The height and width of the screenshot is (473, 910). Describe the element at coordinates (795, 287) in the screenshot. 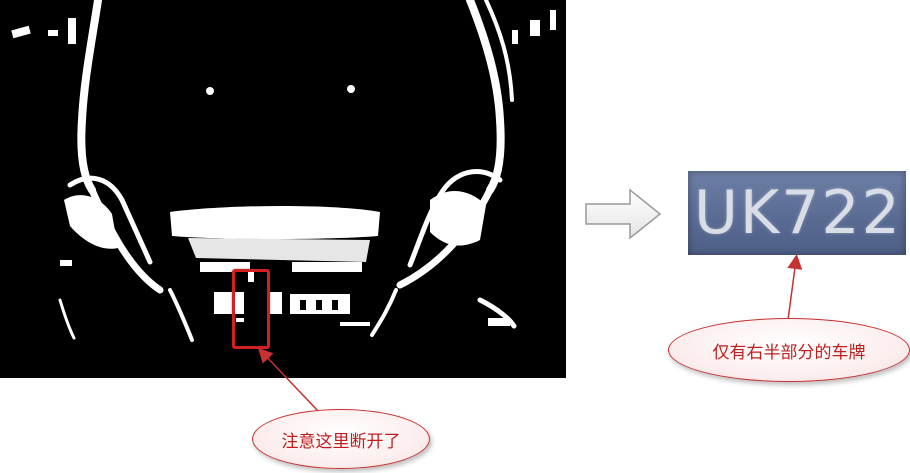

I see `plate-note-pointer` at that location.